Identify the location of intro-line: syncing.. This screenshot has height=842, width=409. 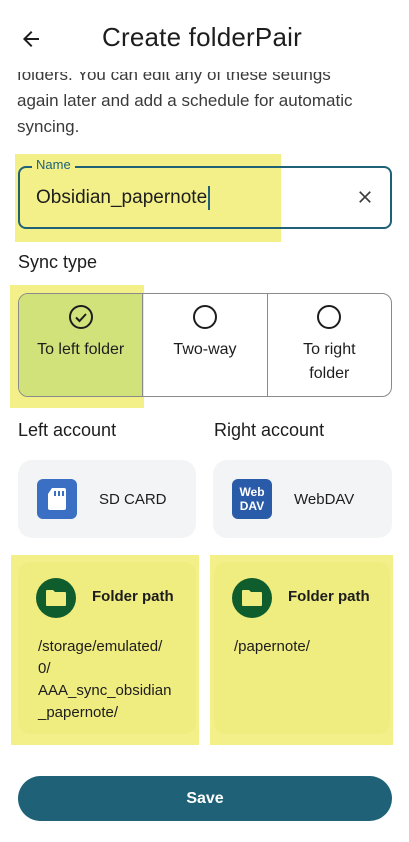
(48, 126).